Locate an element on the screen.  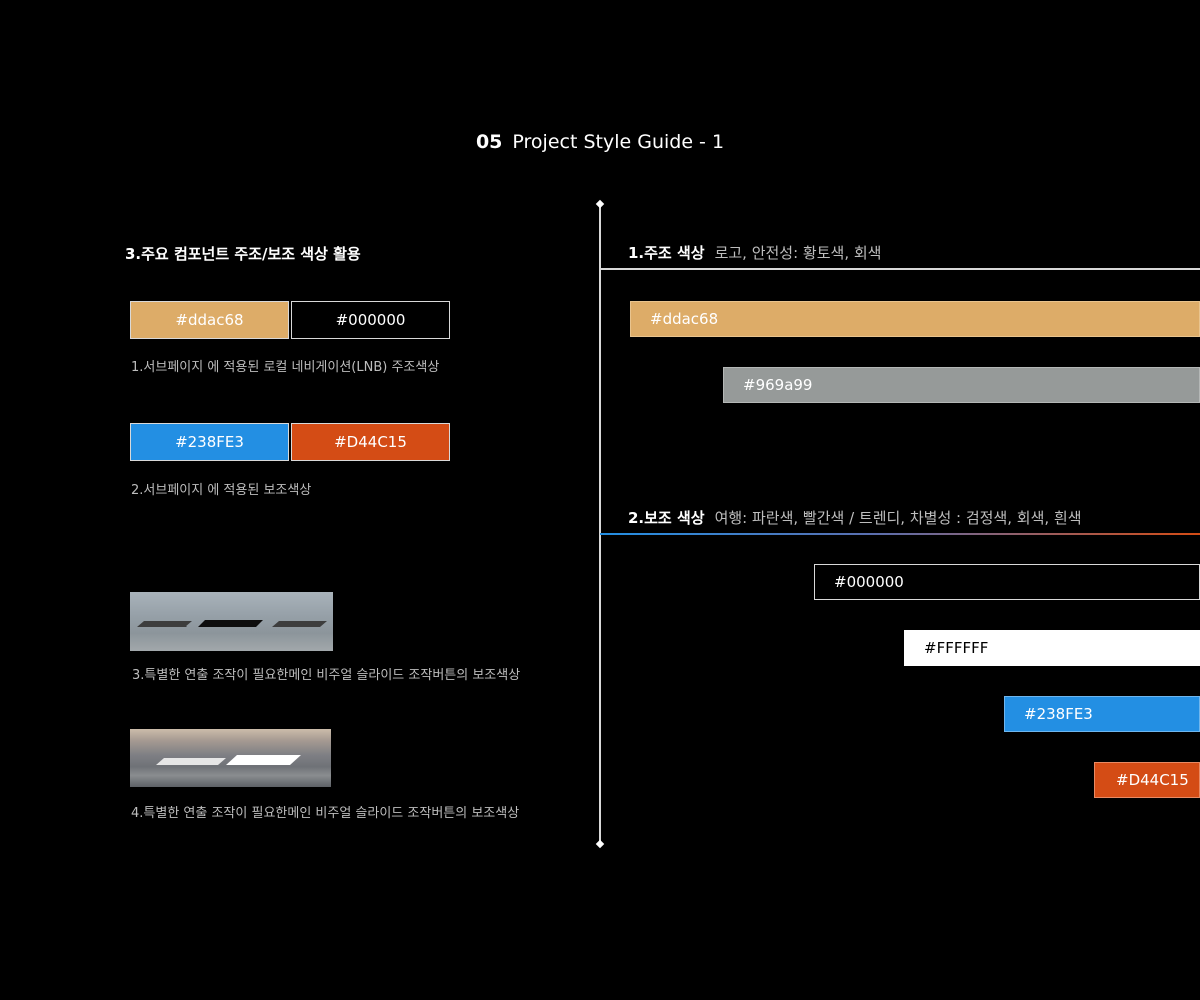
swatch-238fe3: #238FE3 is located at coordinates (209, 442).